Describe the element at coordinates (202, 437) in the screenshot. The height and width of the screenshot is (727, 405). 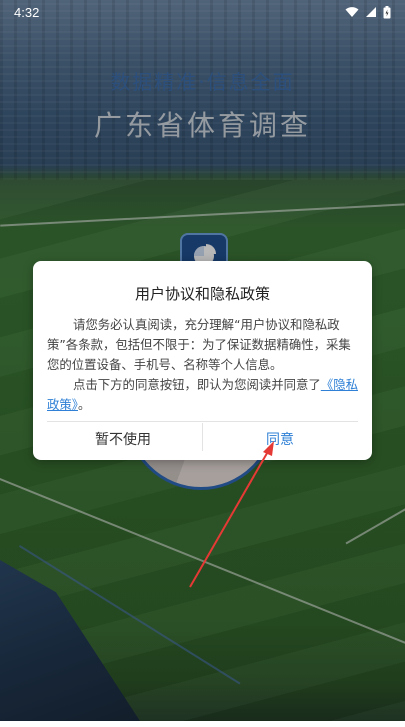
I see `button-divider` at that location.